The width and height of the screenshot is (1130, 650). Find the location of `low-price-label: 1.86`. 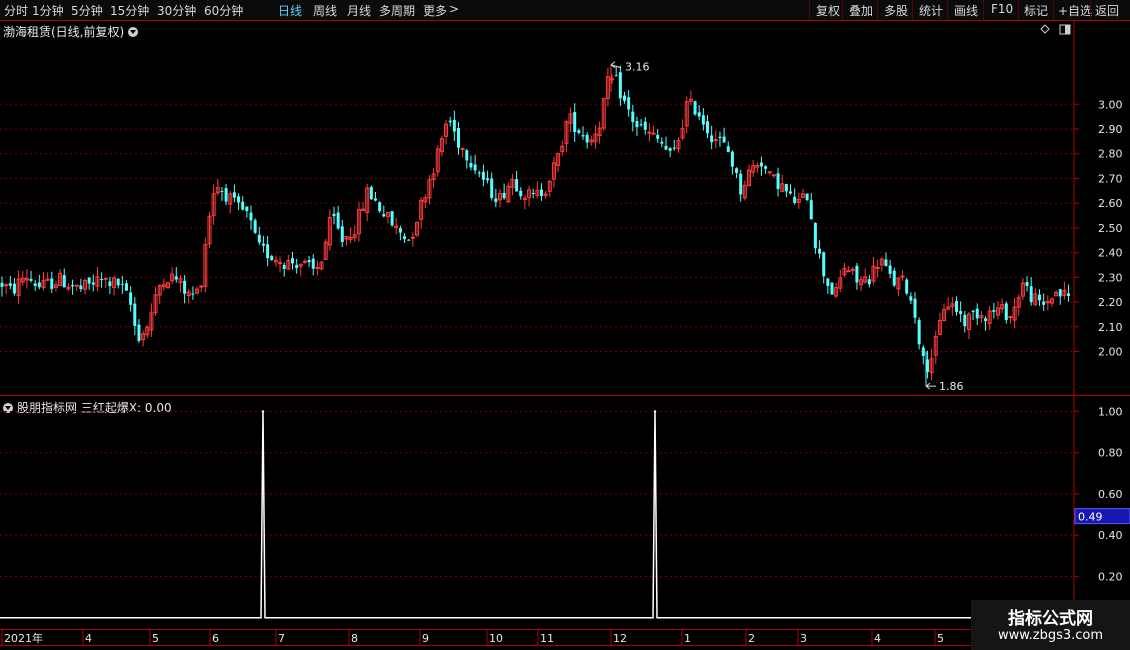

low-price-label: 1.86 is located at coordinates (951, 386).